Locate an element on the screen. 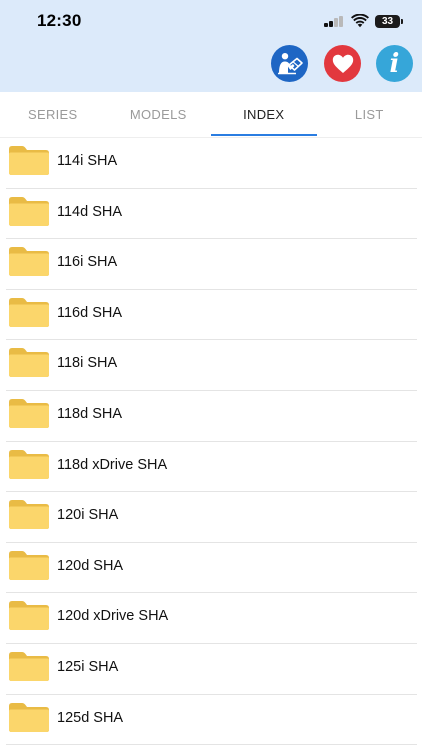  tab-index: INDEX is located at coordinates (264, 114).